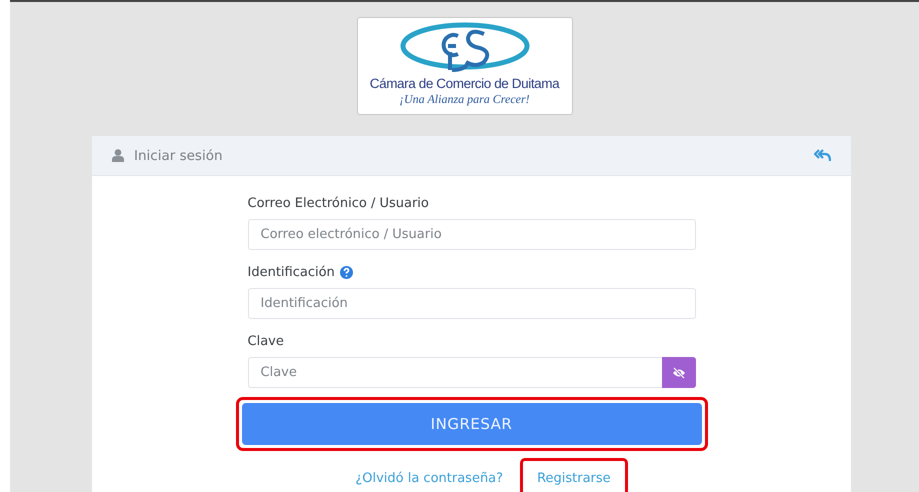 This screenshot has height=492, width=919. I want to click on help-icon, so click(346, 272).